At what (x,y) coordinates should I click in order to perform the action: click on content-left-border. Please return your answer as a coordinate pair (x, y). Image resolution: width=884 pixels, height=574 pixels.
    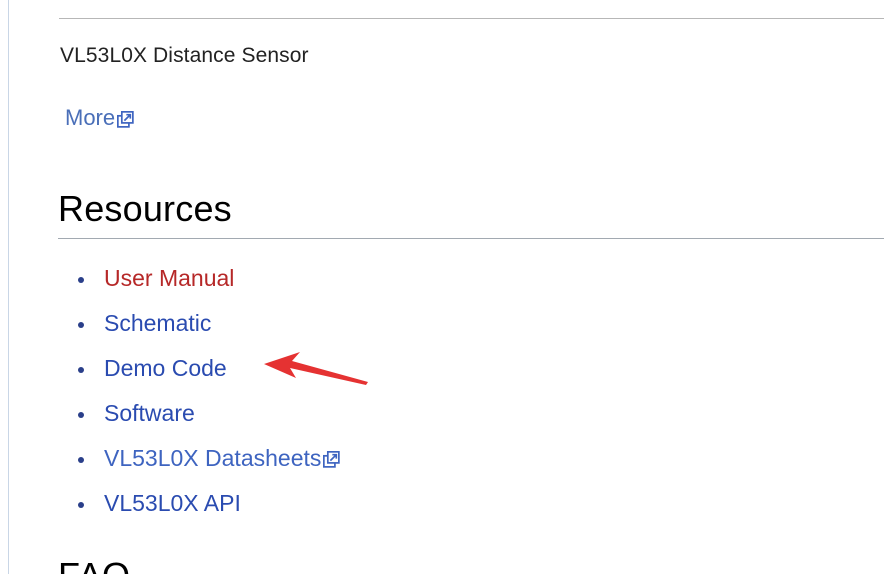
    Looking at the image, I should click on (8, 287).